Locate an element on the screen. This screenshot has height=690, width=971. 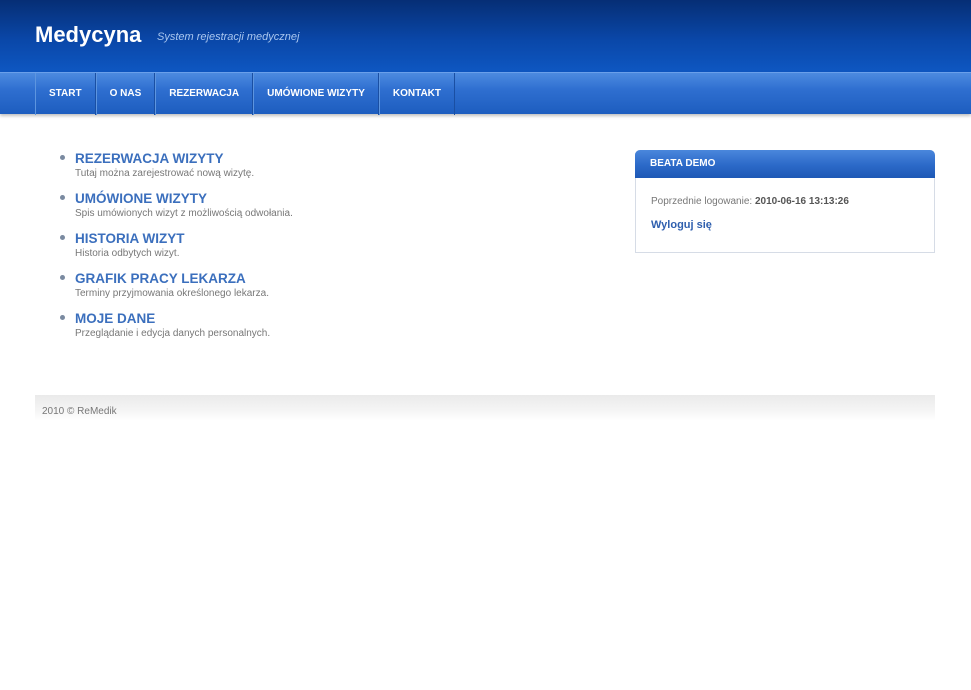
footer-copyright: 2010 © ReMedik is located at coordinates (79, 411).